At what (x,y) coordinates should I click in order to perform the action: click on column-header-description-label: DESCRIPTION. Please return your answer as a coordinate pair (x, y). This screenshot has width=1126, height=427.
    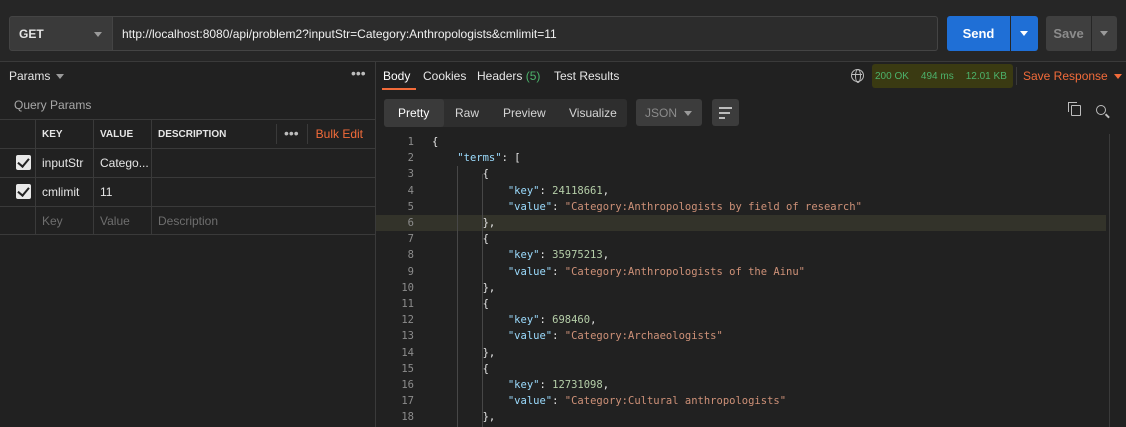
    Looking at the image, I should click on (192, 134).